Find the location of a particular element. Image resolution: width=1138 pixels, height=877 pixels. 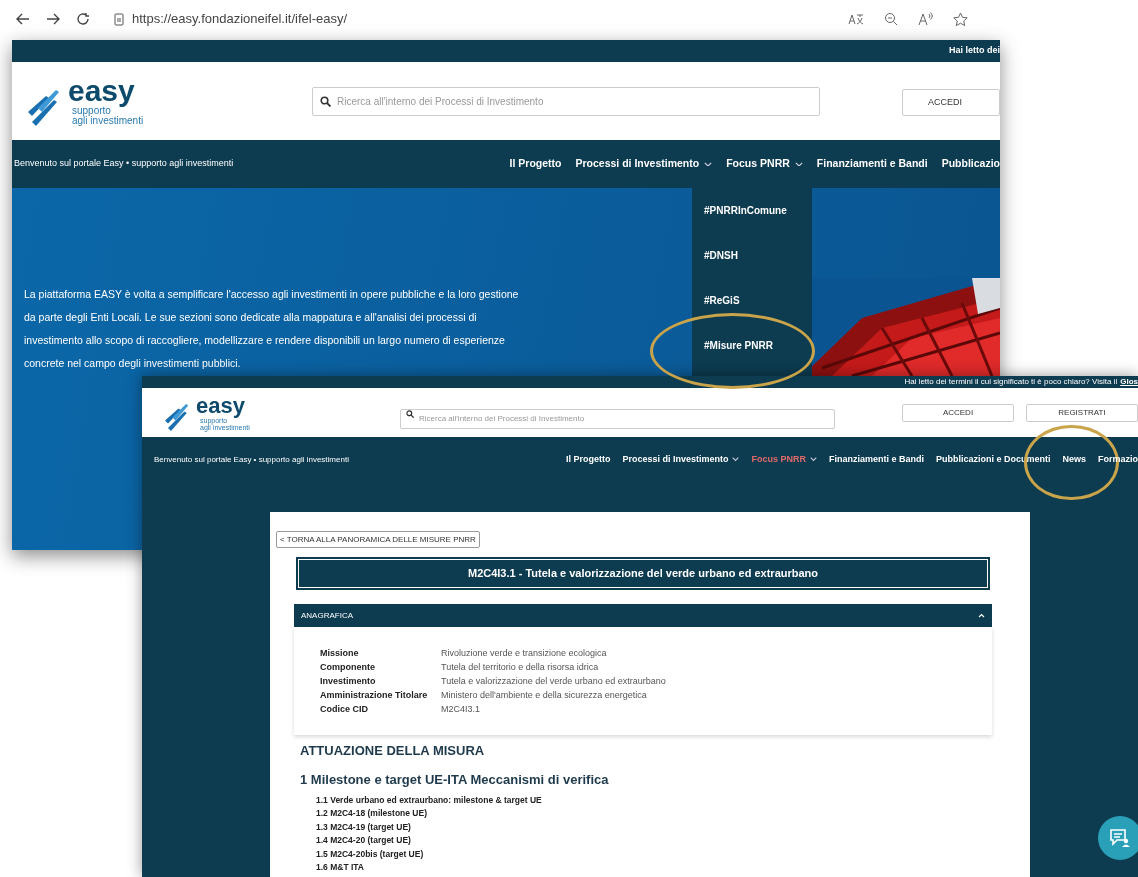

field-label: Codice CID is located at coordinates (344, 710).